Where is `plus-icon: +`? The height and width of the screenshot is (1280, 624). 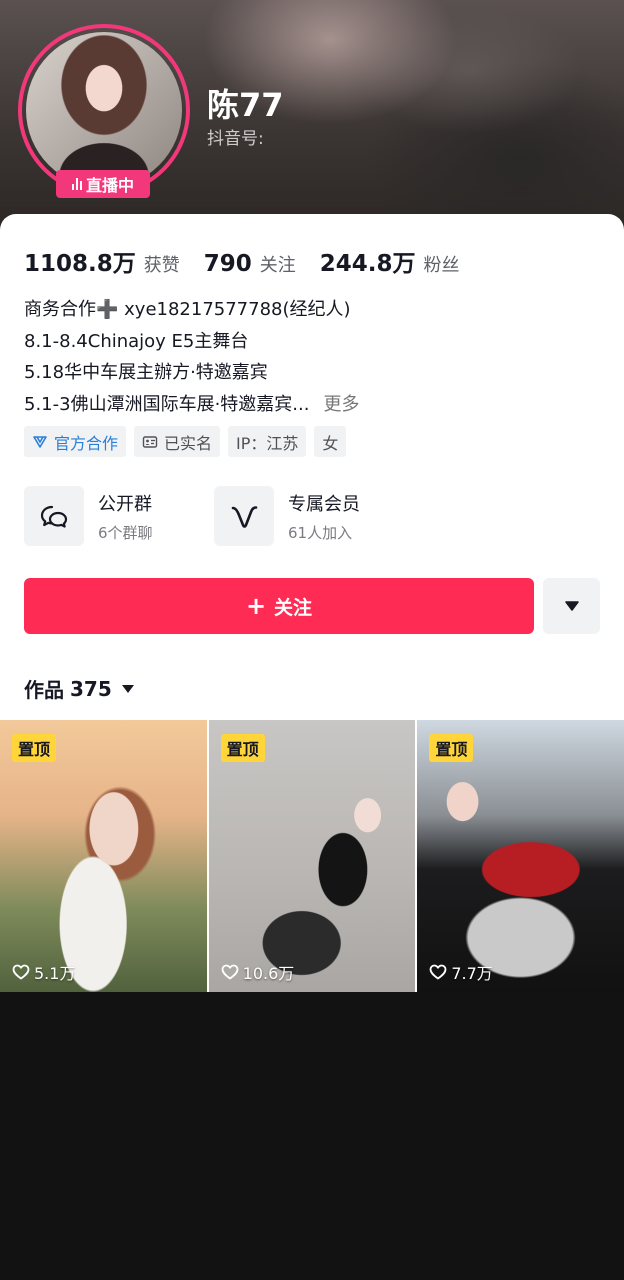 plus-icon: + is located at coordinates (256, 606).